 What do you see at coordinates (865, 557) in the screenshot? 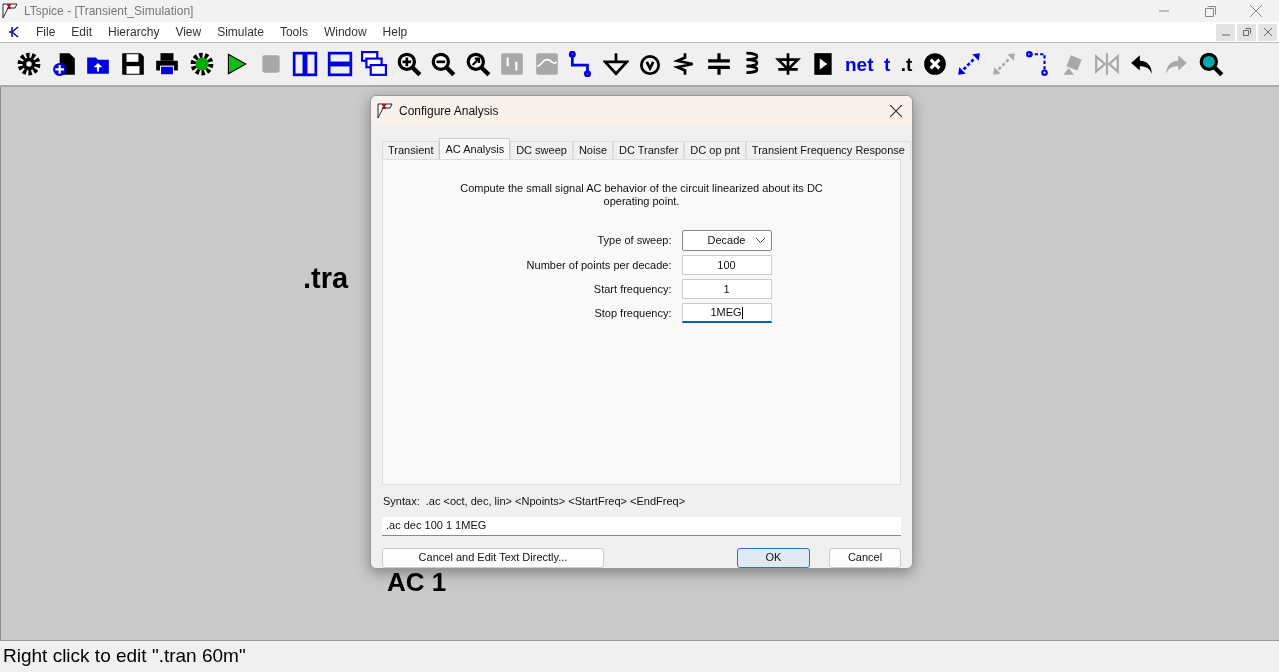
I see `dialog-button: Cancel` at bounding box center [865, 557].